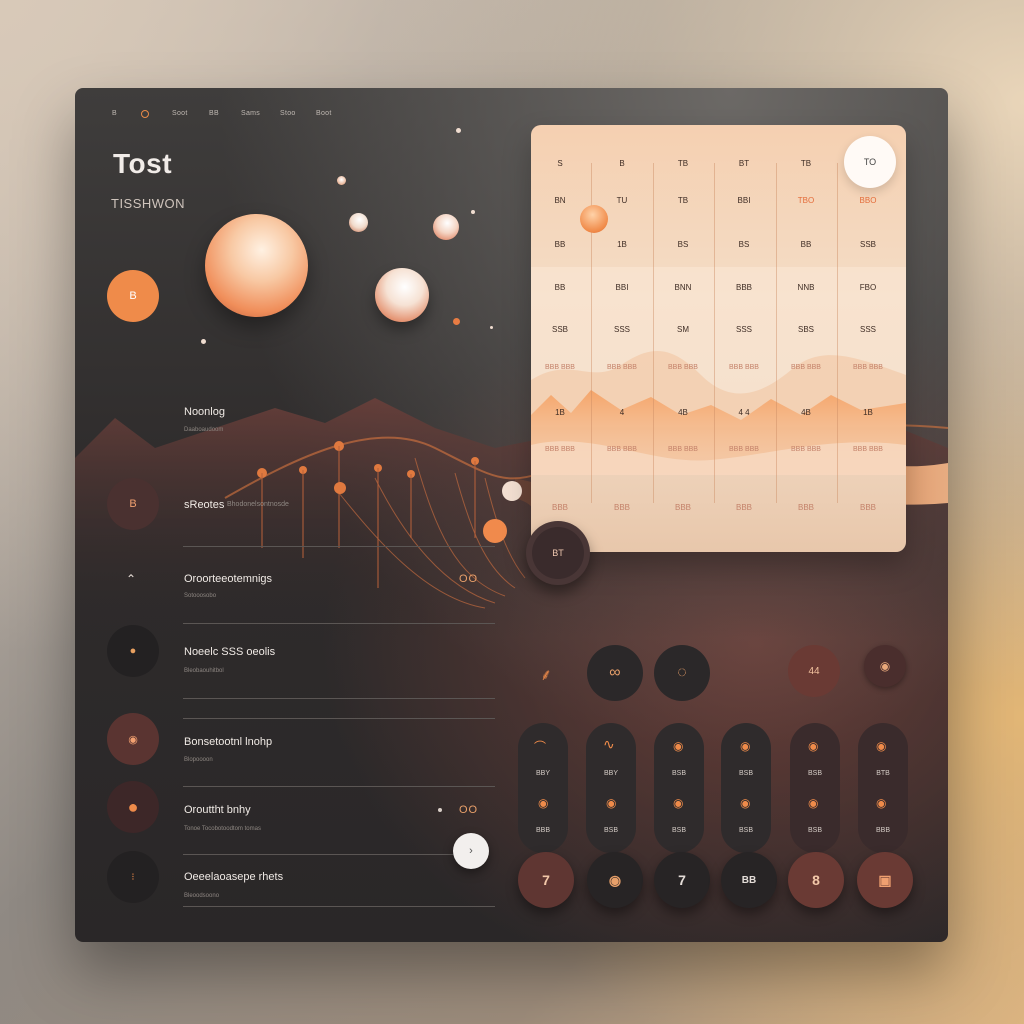 This screenshot has width=1024, height=1024. Describe the element at coordinates (180, 113) in the screenshot. I see `nav-item: Soot` at that location.